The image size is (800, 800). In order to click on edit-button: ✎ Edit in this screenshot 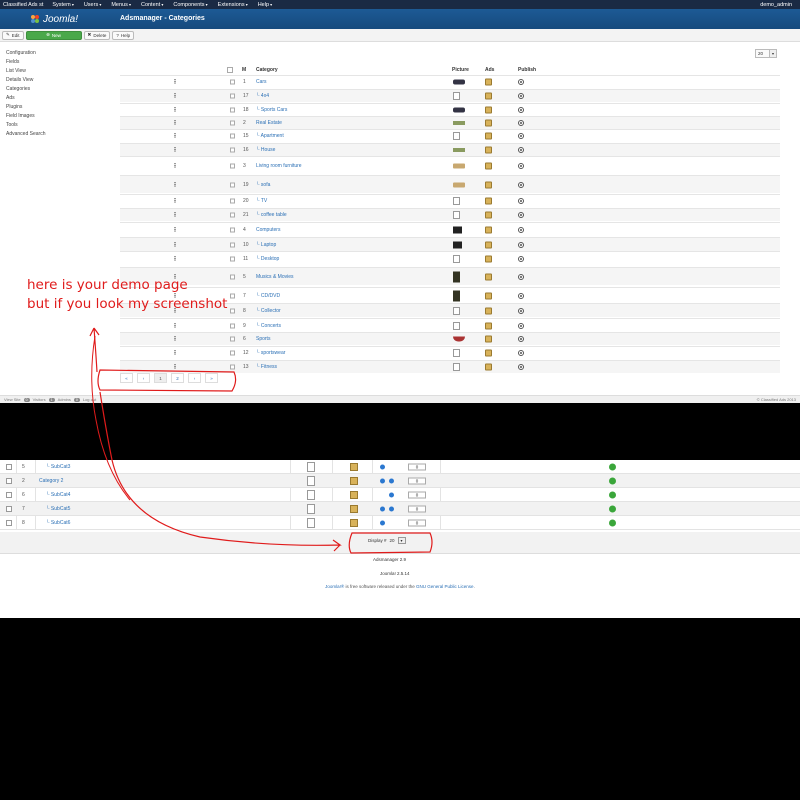, I will do `click(13, 35)`.